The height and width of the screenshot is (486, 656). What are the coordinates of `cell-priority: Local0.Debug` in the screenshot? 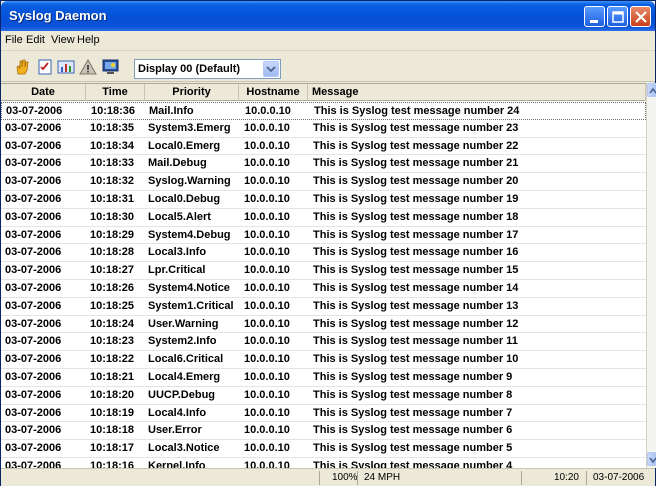 It's located at (184, 199).